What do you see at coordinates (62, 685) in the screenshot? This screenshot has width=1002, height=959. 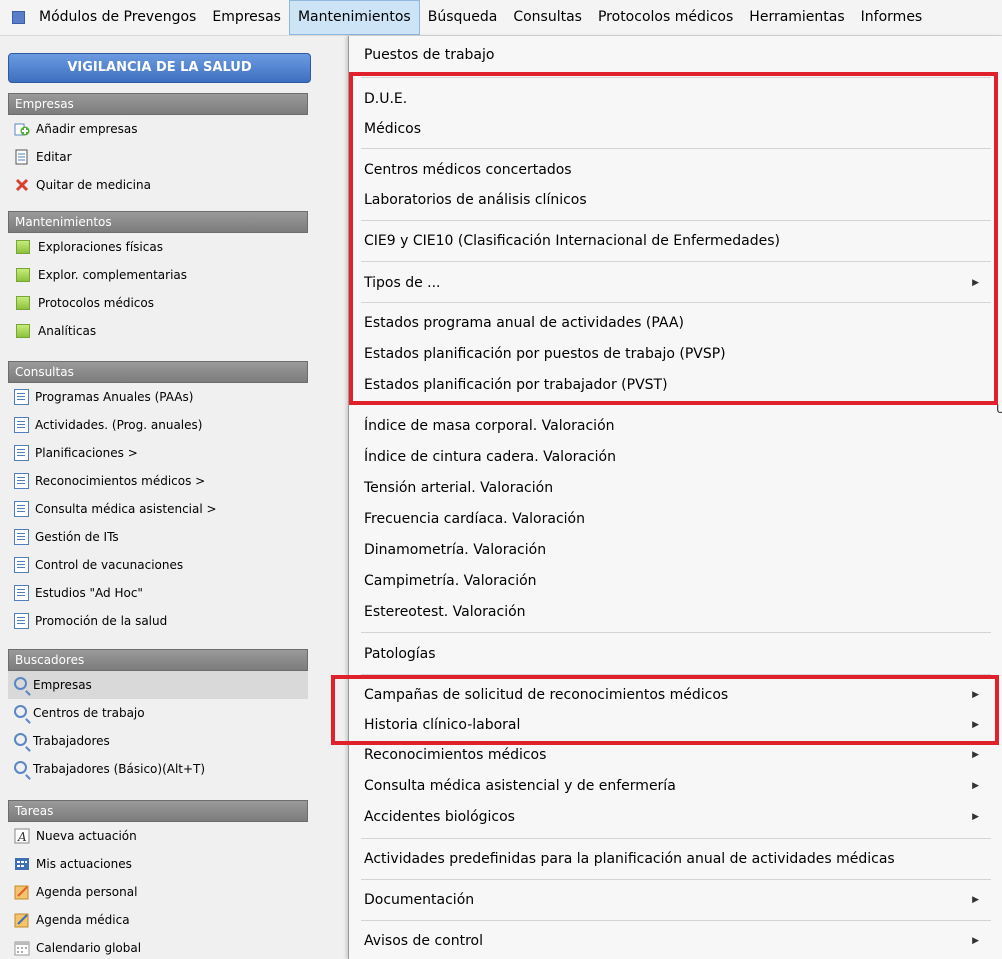 I see `nav-label: Empresas` at bounding box center [62, 685].